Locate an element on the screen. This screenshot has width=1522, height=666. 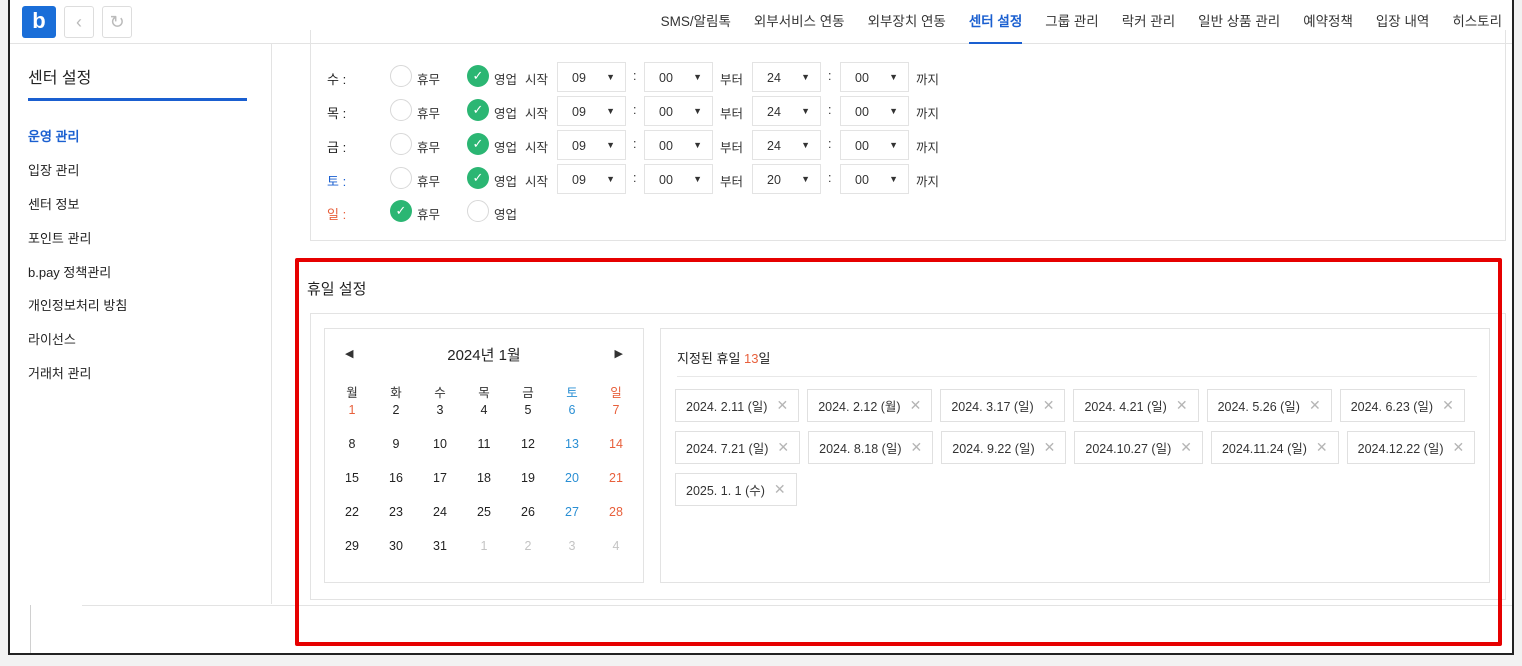
calendar-day: 31 is located at coordinates (440, 553).